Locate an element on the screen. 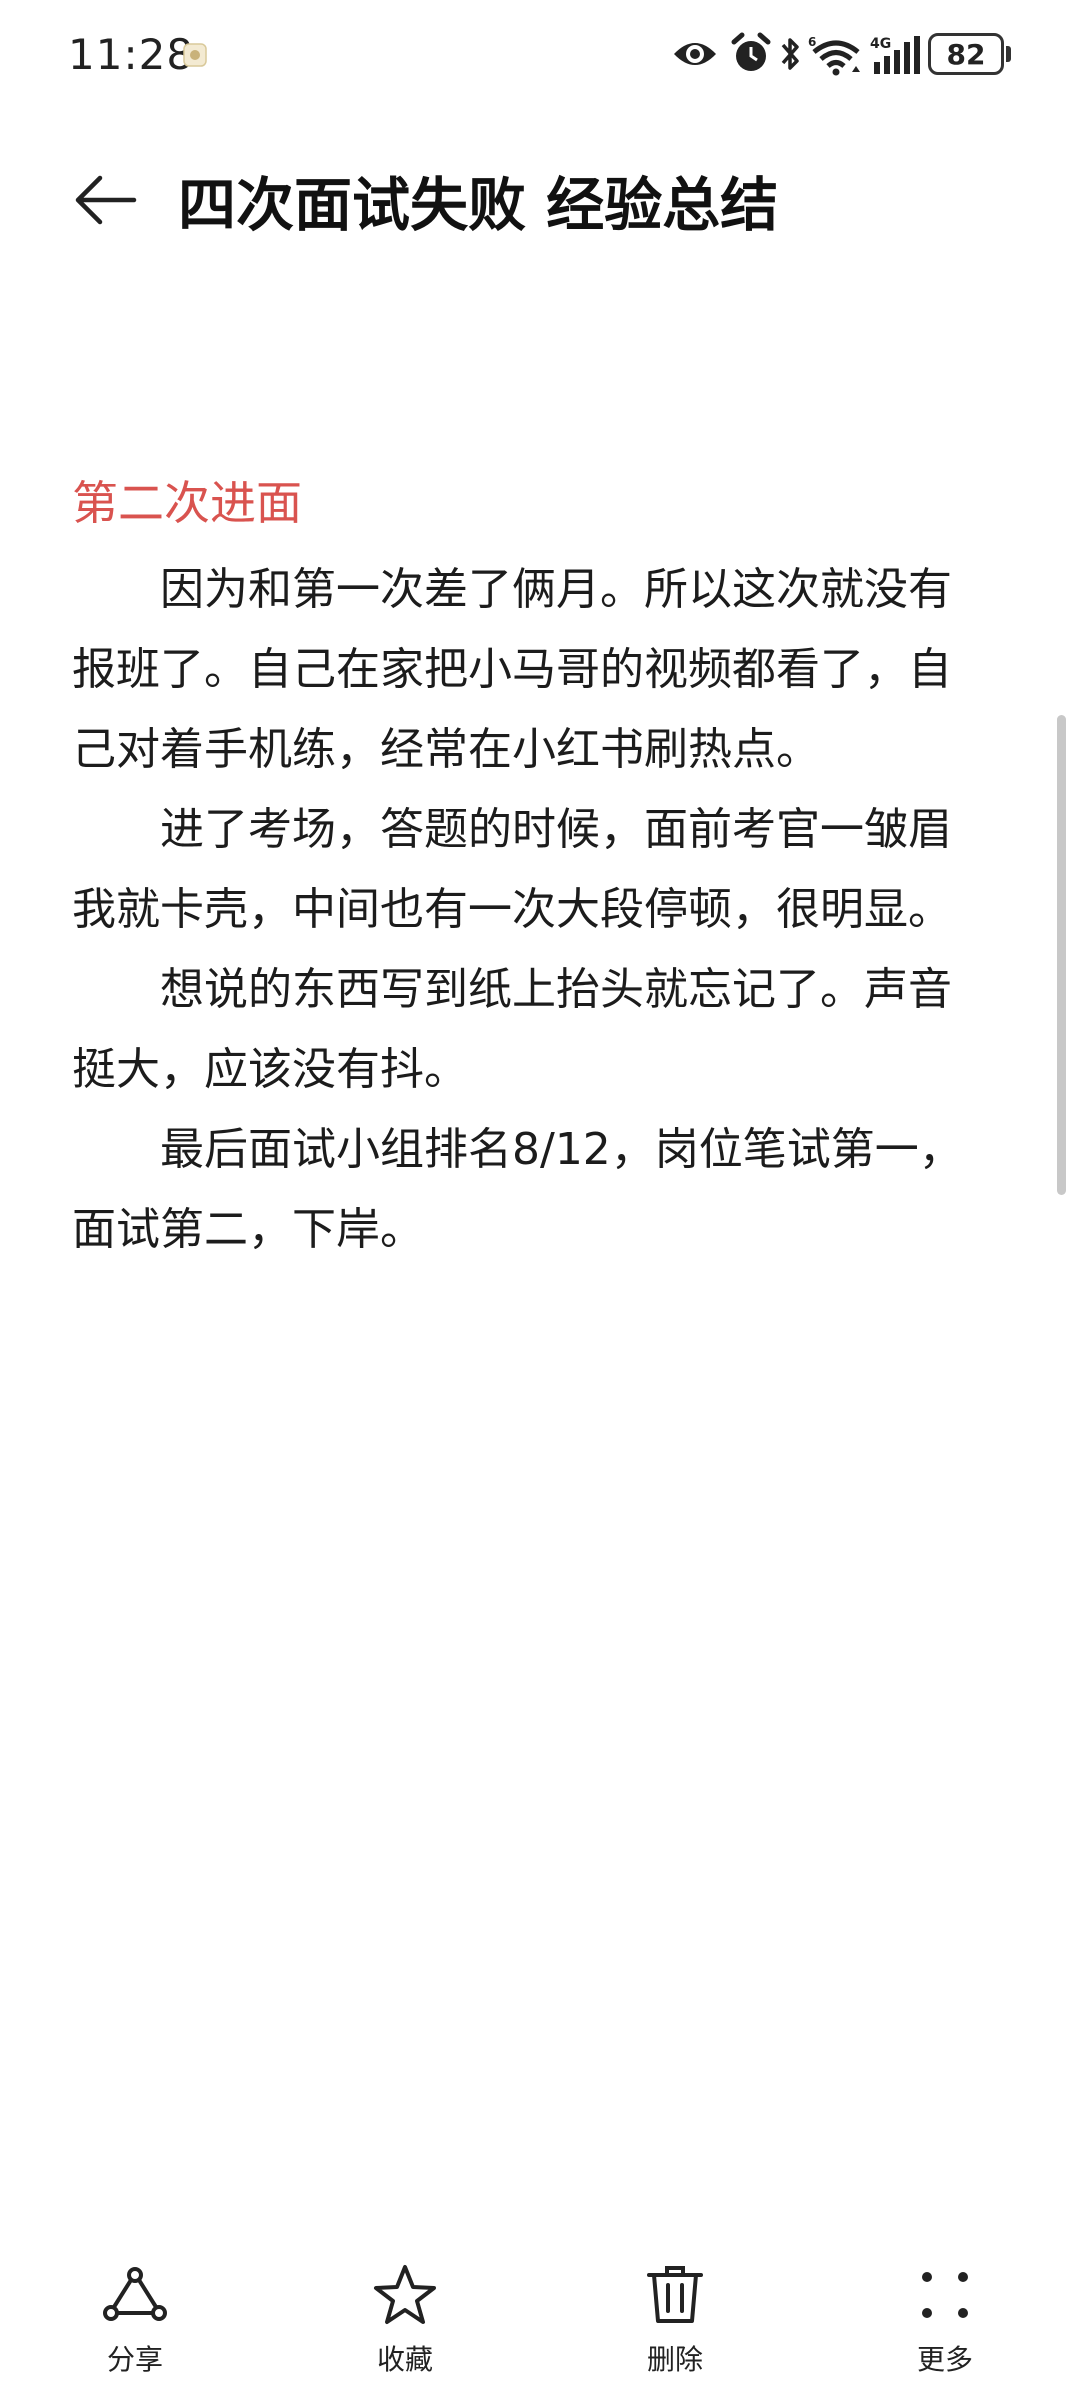  svg-text: 6 is located at coordinates (812, 42).